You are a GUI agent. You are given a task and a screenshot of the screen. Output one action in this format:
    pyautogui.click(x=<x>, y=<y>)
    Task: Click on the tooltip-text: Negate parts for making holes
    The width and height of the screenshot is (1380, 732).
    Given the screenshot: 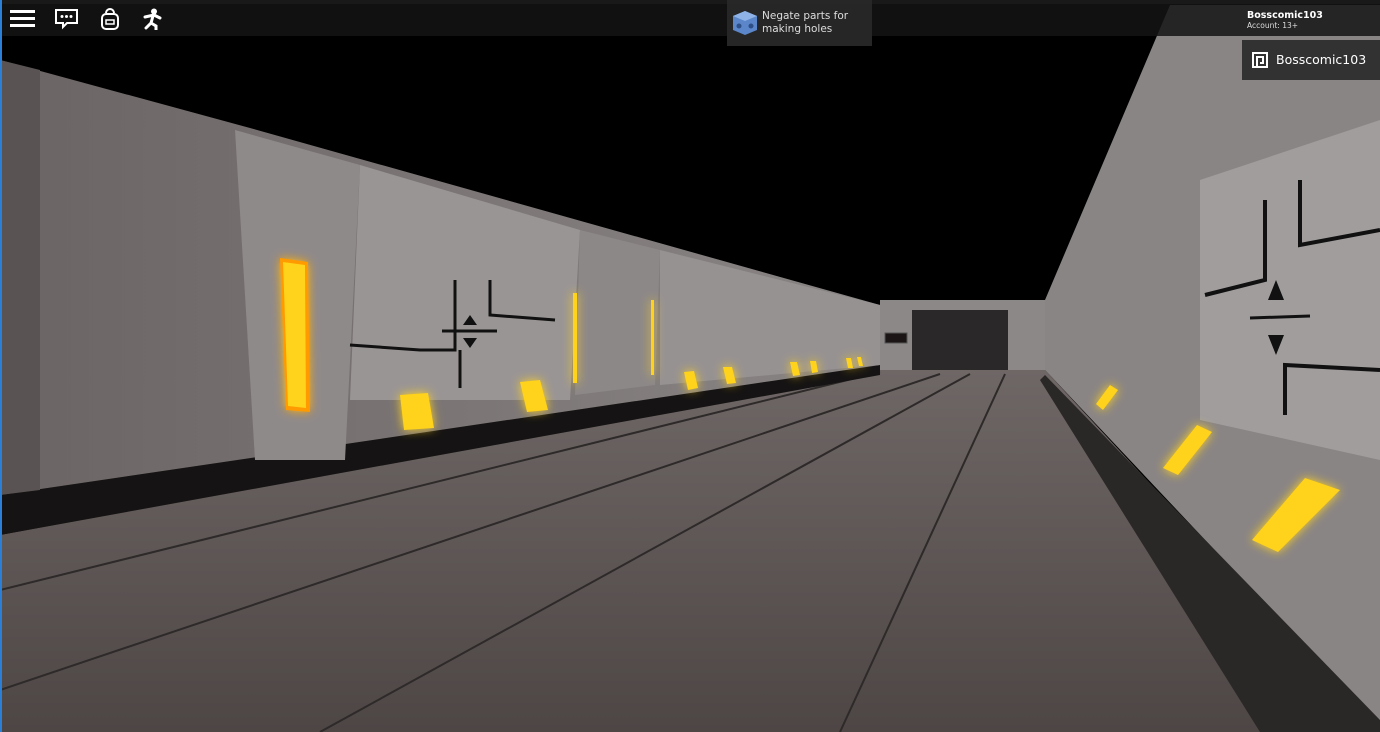 What is the action you would take?
    pyautogui.click(x=805, y=22)
    